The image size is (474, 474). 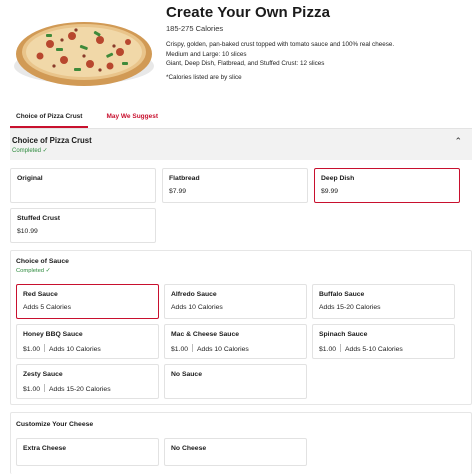 I want to click on sauce-section-title: Choice of Sauce, so click(x=42, y=261).